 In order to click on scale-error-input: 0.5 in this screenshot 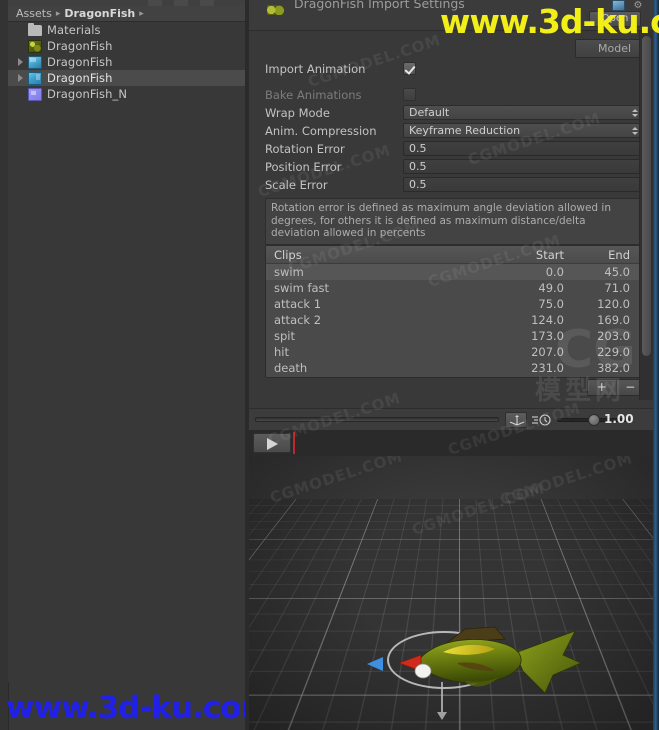, I will do `click(523, 184)`.